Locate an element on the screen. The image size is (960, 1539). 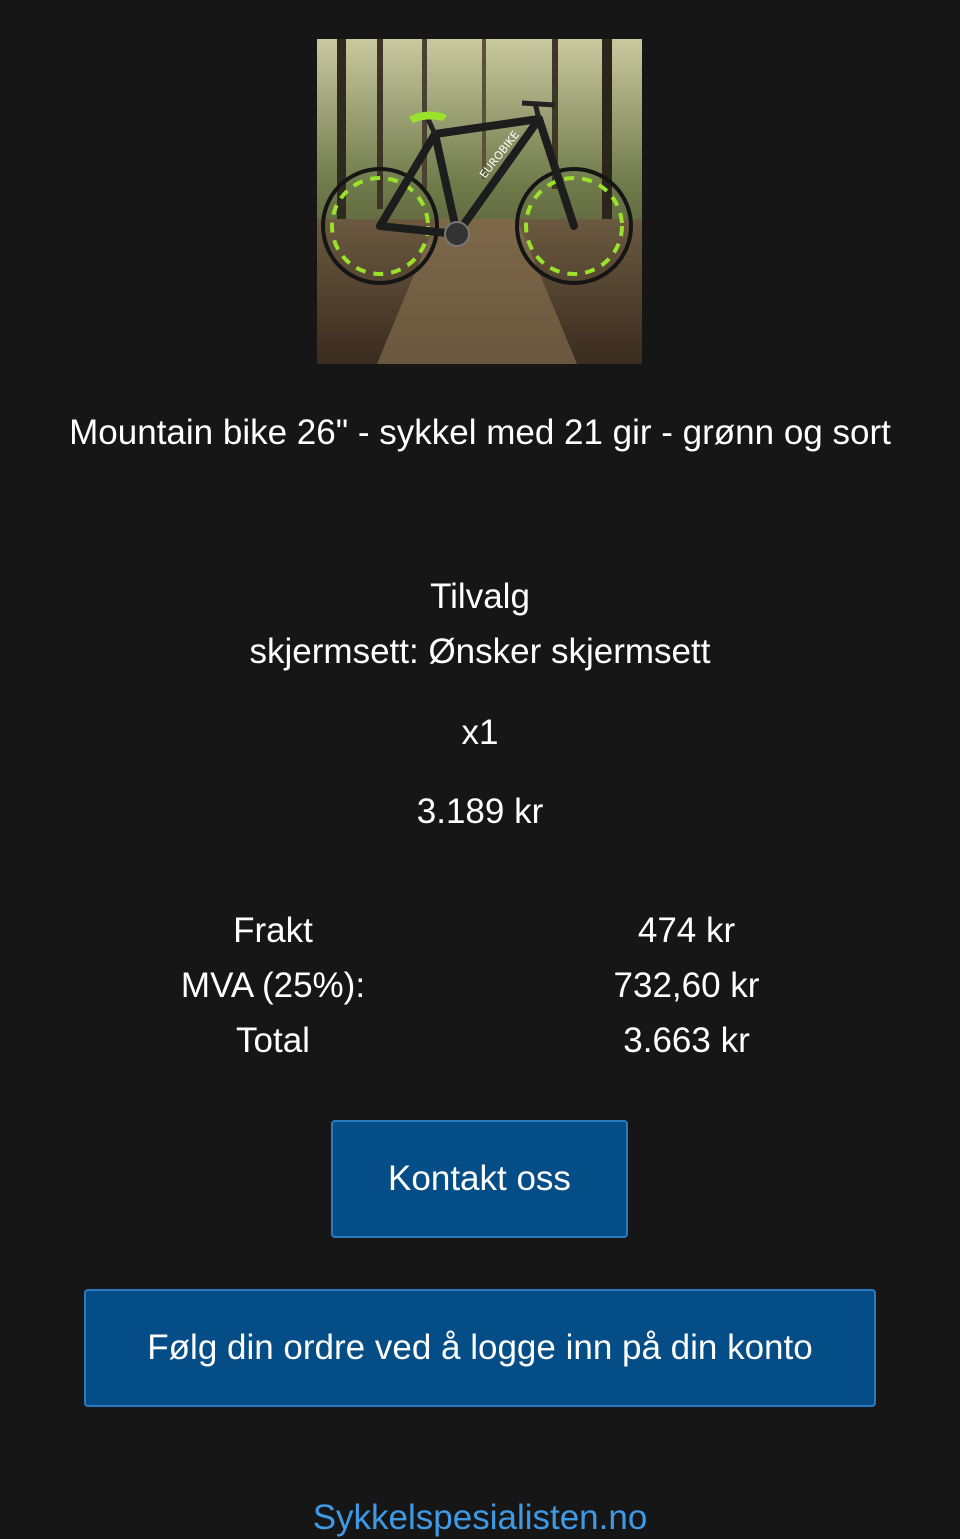
summary-value: 3.663 kr is located at coordinates (686, 1040).